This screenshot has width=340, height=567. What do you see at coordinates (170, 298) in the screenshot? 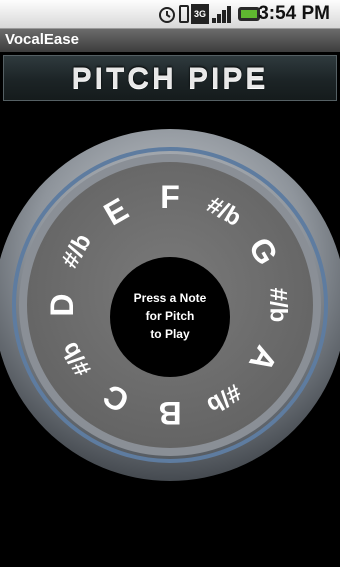
I see `center-text-line-1: Press a Note` at bounding box center [170, 298].